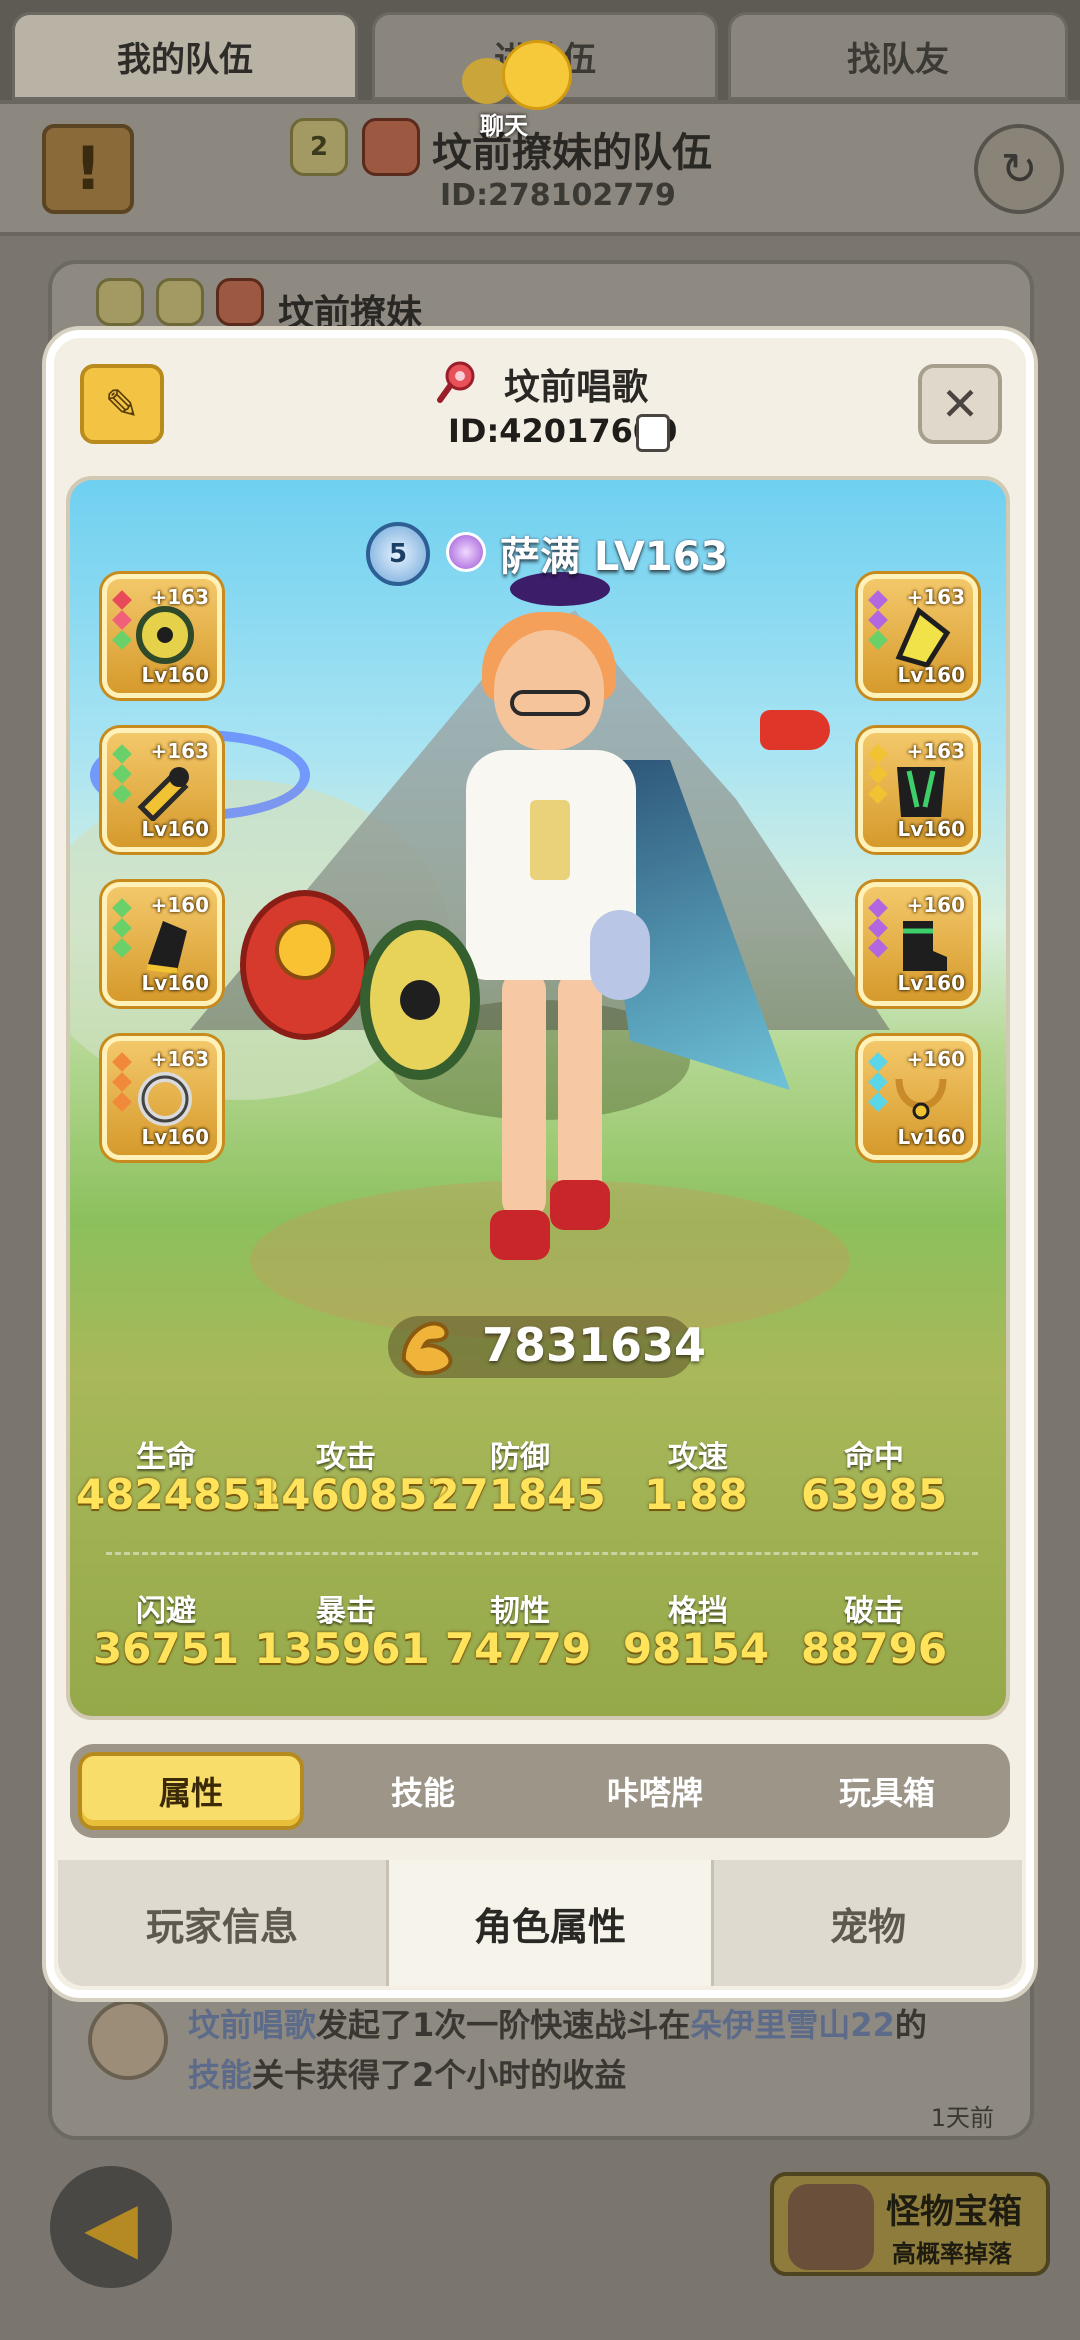  Describe the element at coordinates (960, 404) in the screenshot. I see `close-icon: ✕` at that location.